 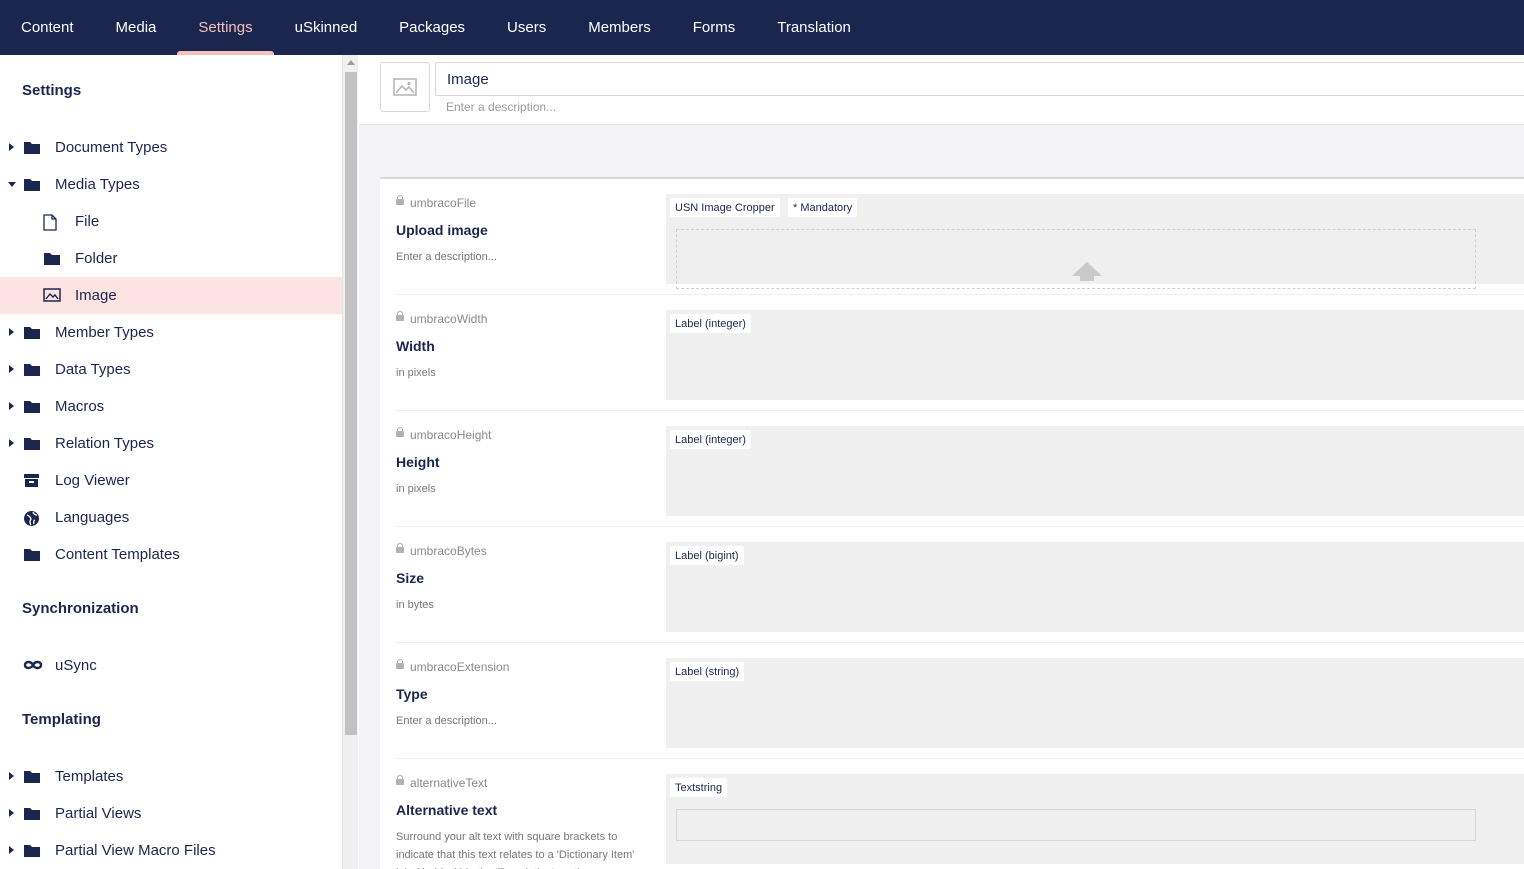 What do you see at coordinates (979, 79) in the screenshot?
I see `name-input` at bounding box center [979, 79].